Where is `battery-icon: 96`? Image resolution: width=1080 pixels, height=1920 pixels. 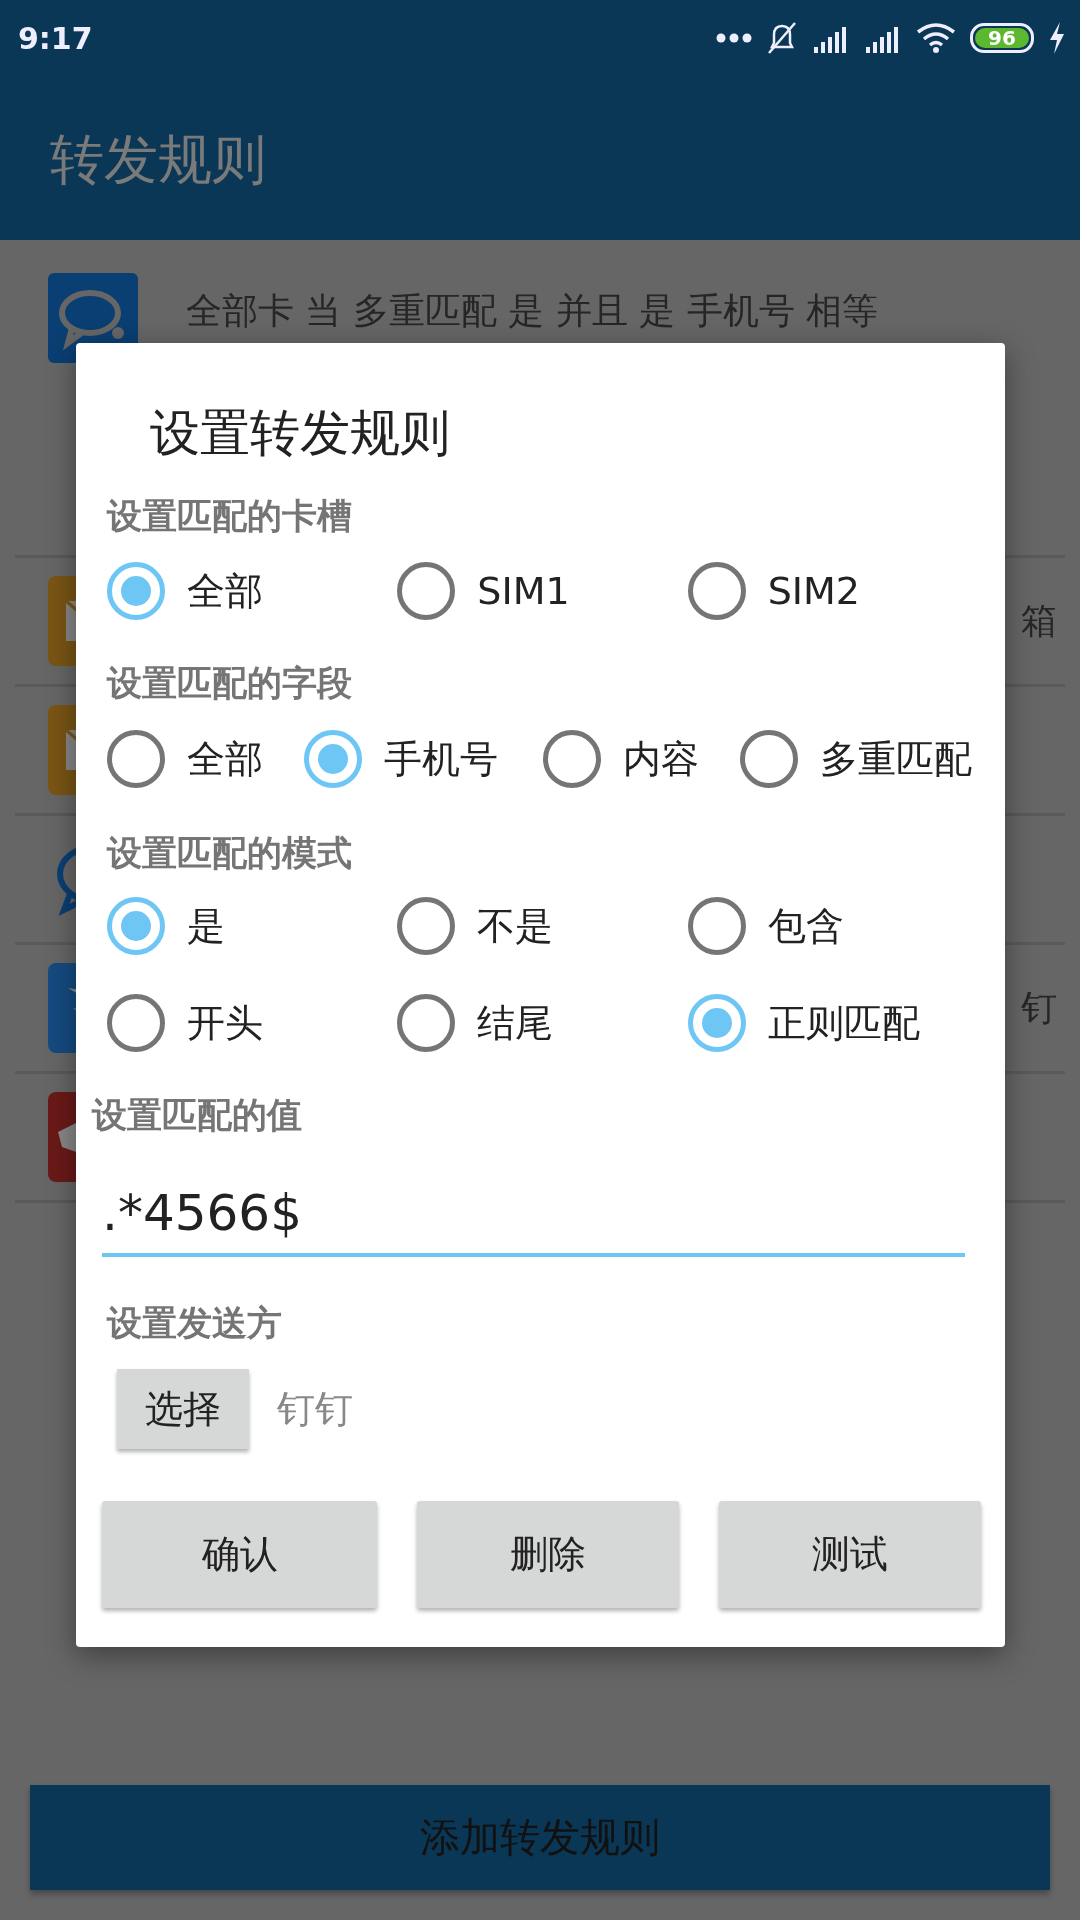 battery-icon: 96 is located at coordinates (1002, 38).